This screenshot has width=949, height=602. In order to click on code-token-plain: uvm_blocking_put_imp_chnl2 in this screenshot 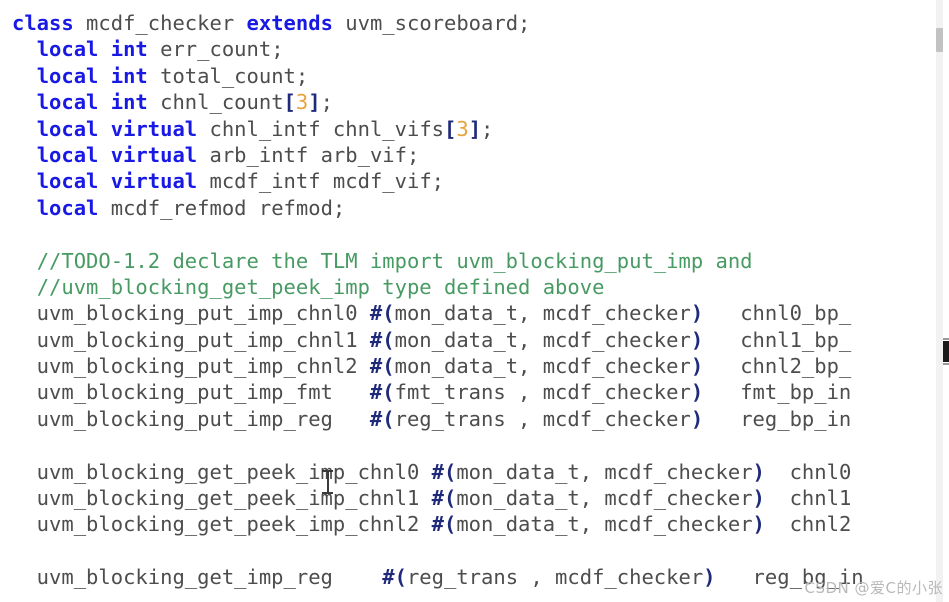, I will do `click(191, 366)`.